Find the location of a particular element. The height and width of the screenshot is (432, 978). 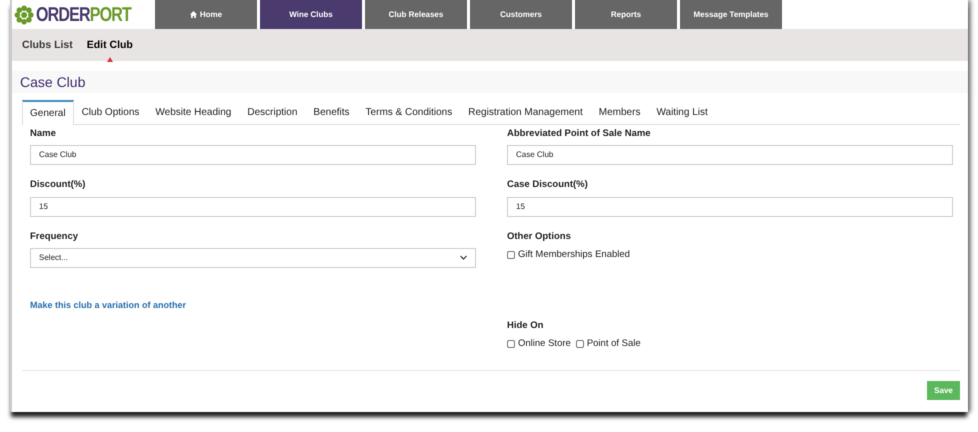

tab: Waiting List is located at coordinates (682, 112).